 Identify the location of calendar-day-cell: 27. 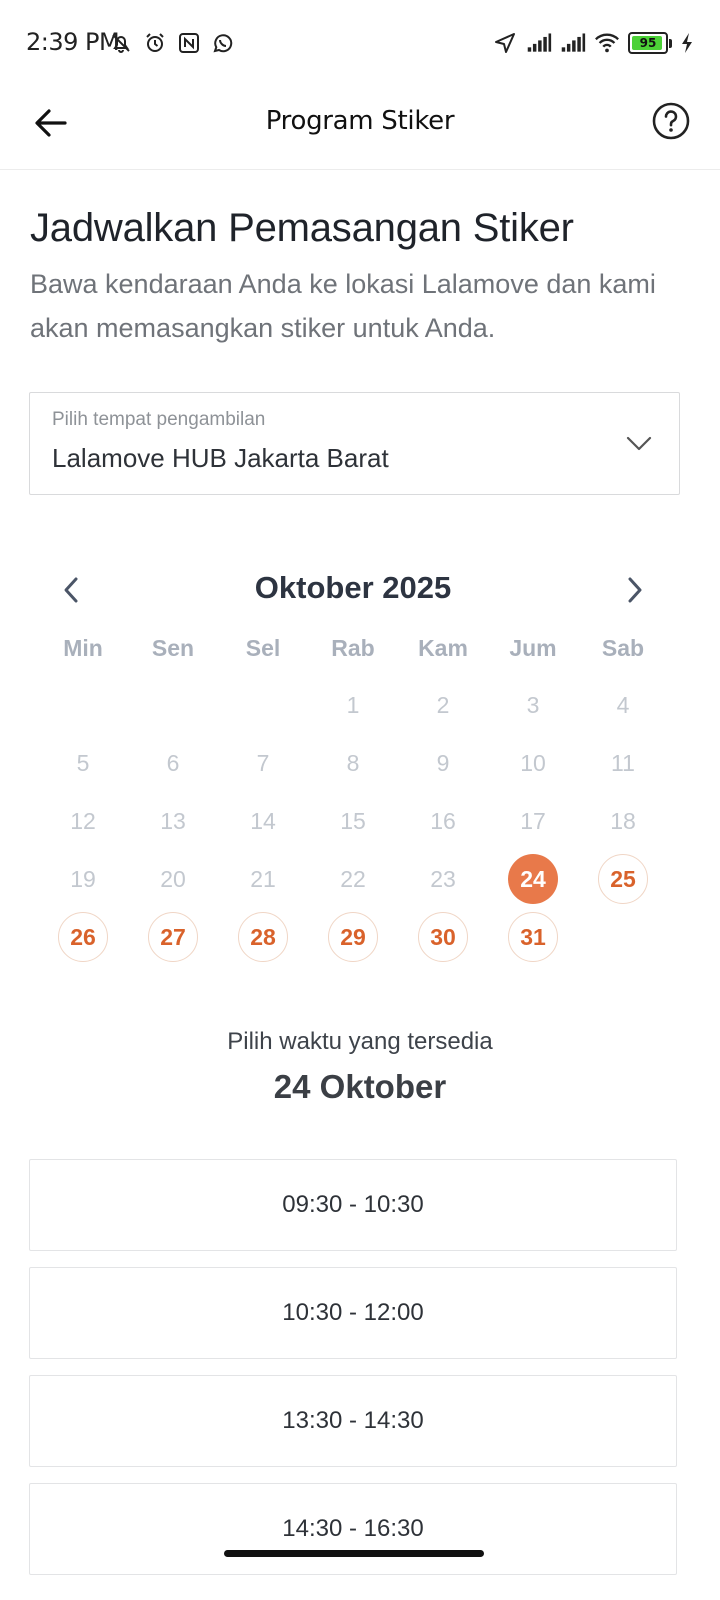
(173, 937).